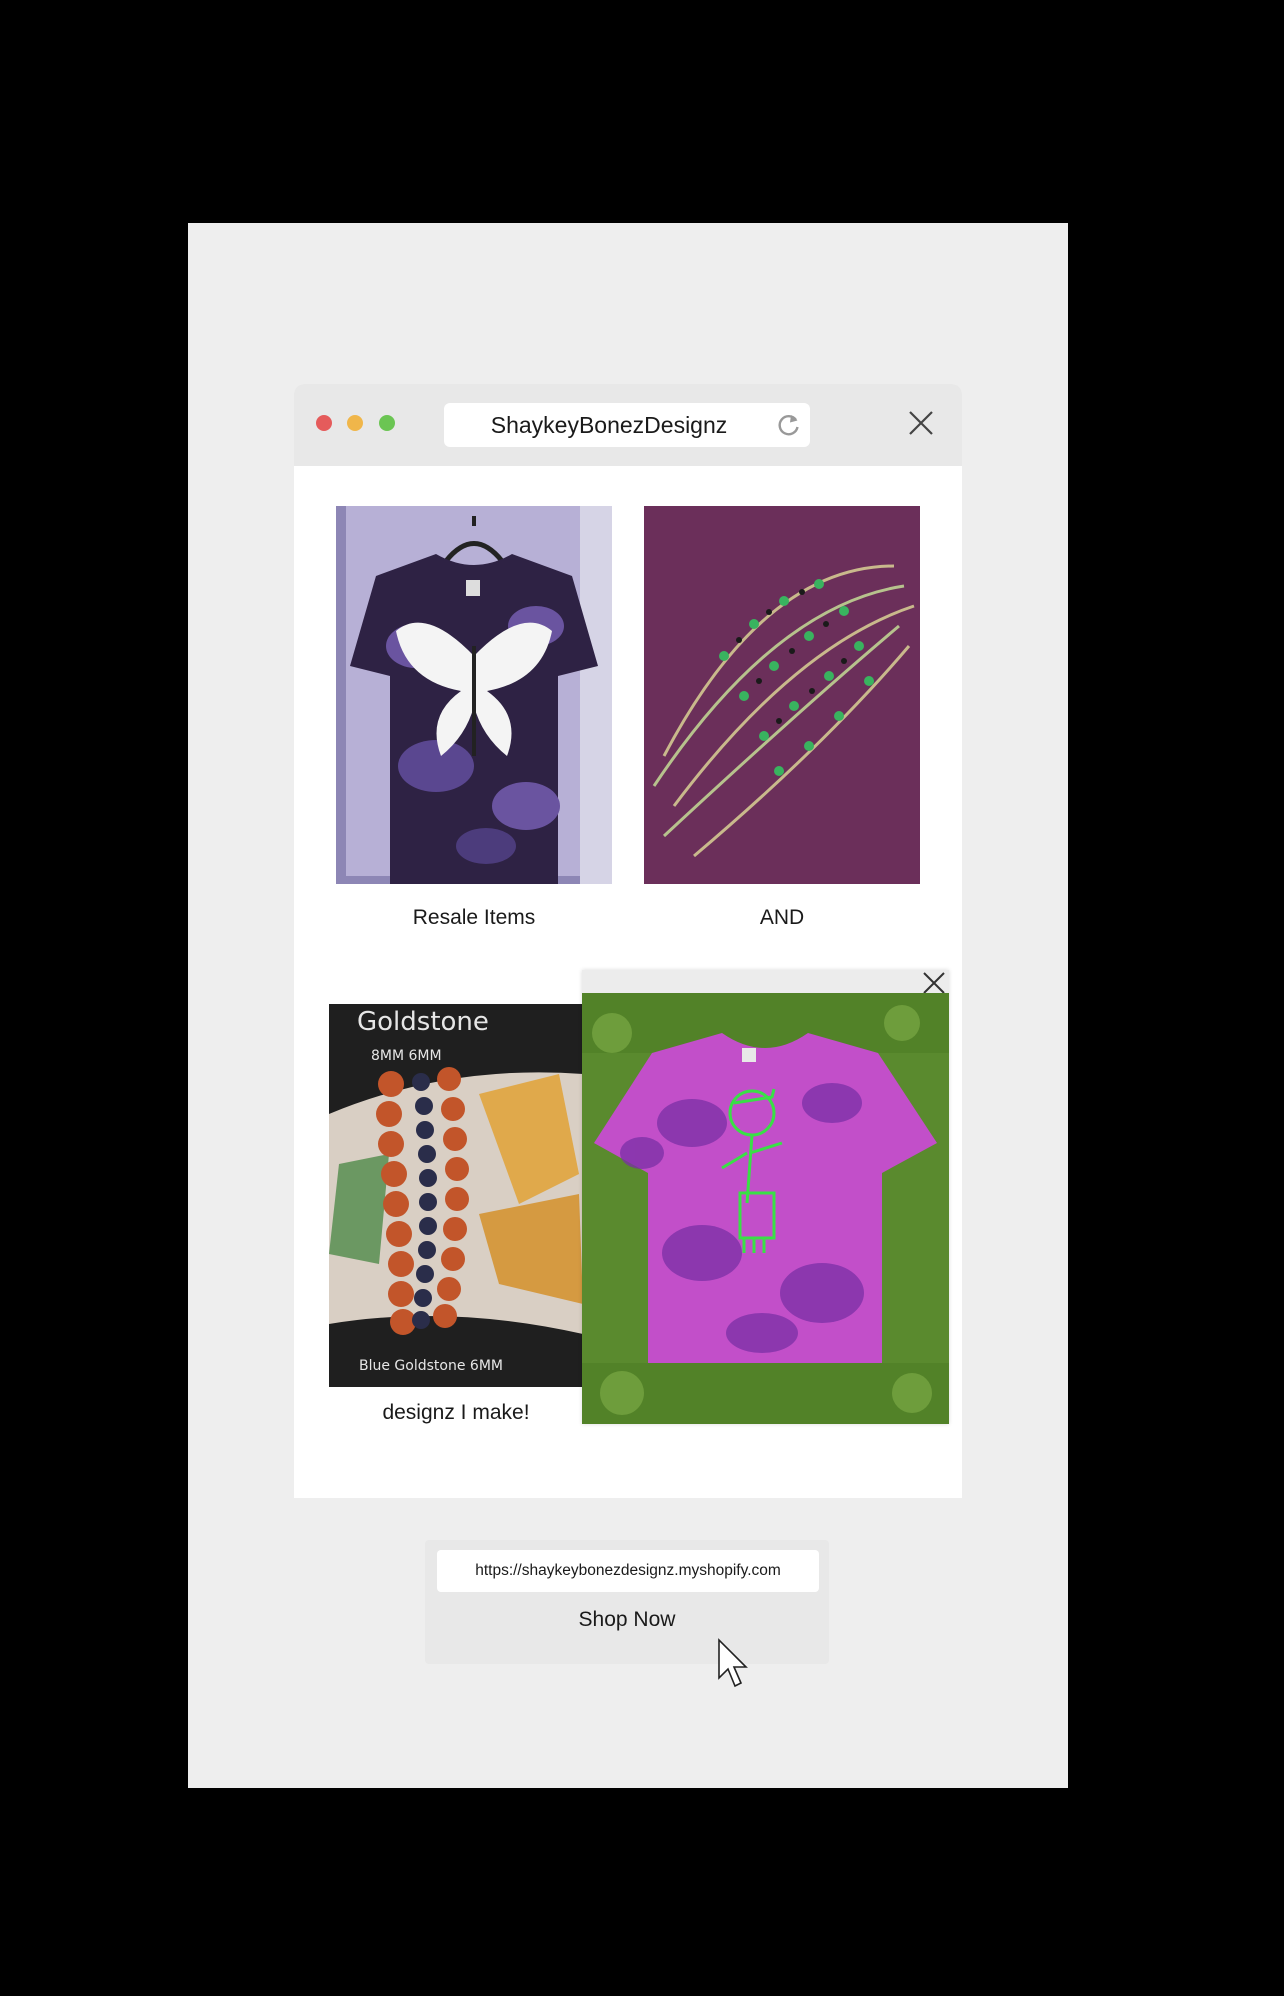 The width and height of the screenshot is (1284, 1996). I want to click on close-icon, so click(921, 423).